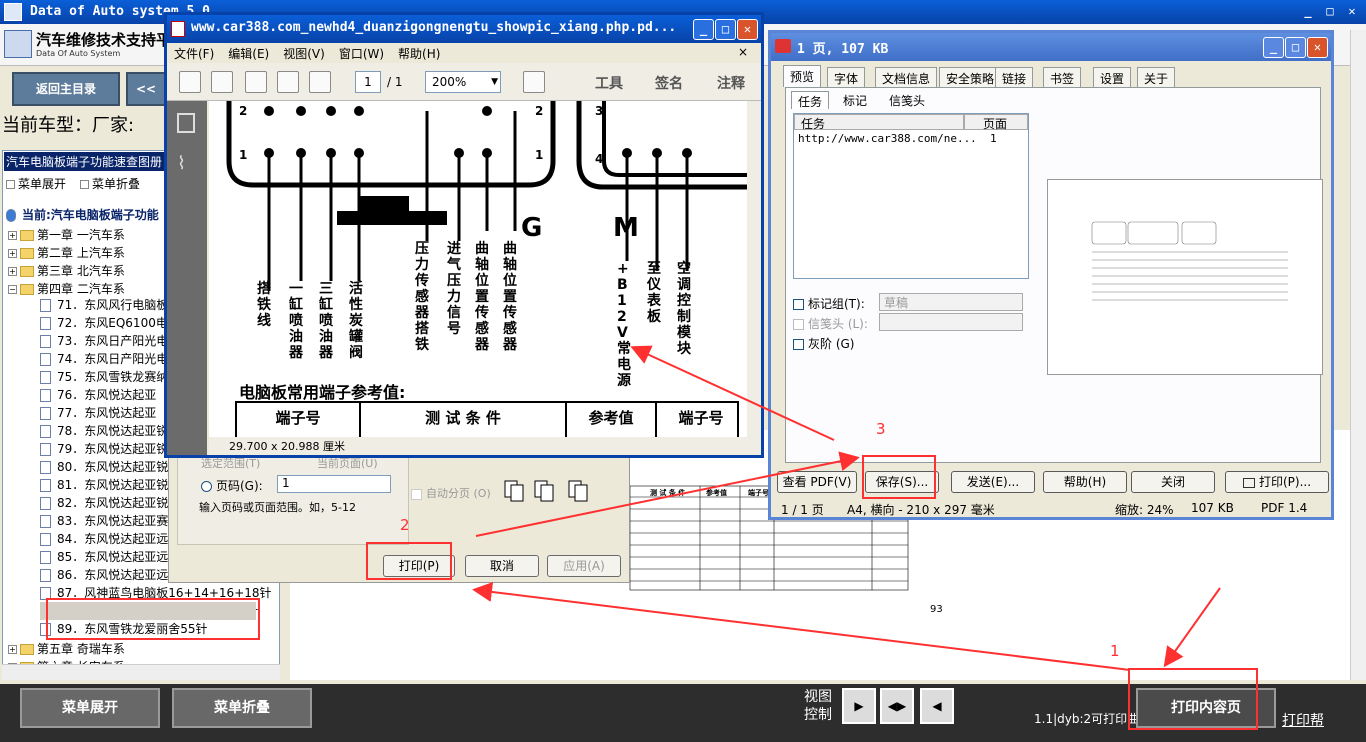 This screenshot has width=1366, height=742. Describe the element at coordinates (405, 525) in the screenshot. I see `annotation-number-2: 2` at that location.